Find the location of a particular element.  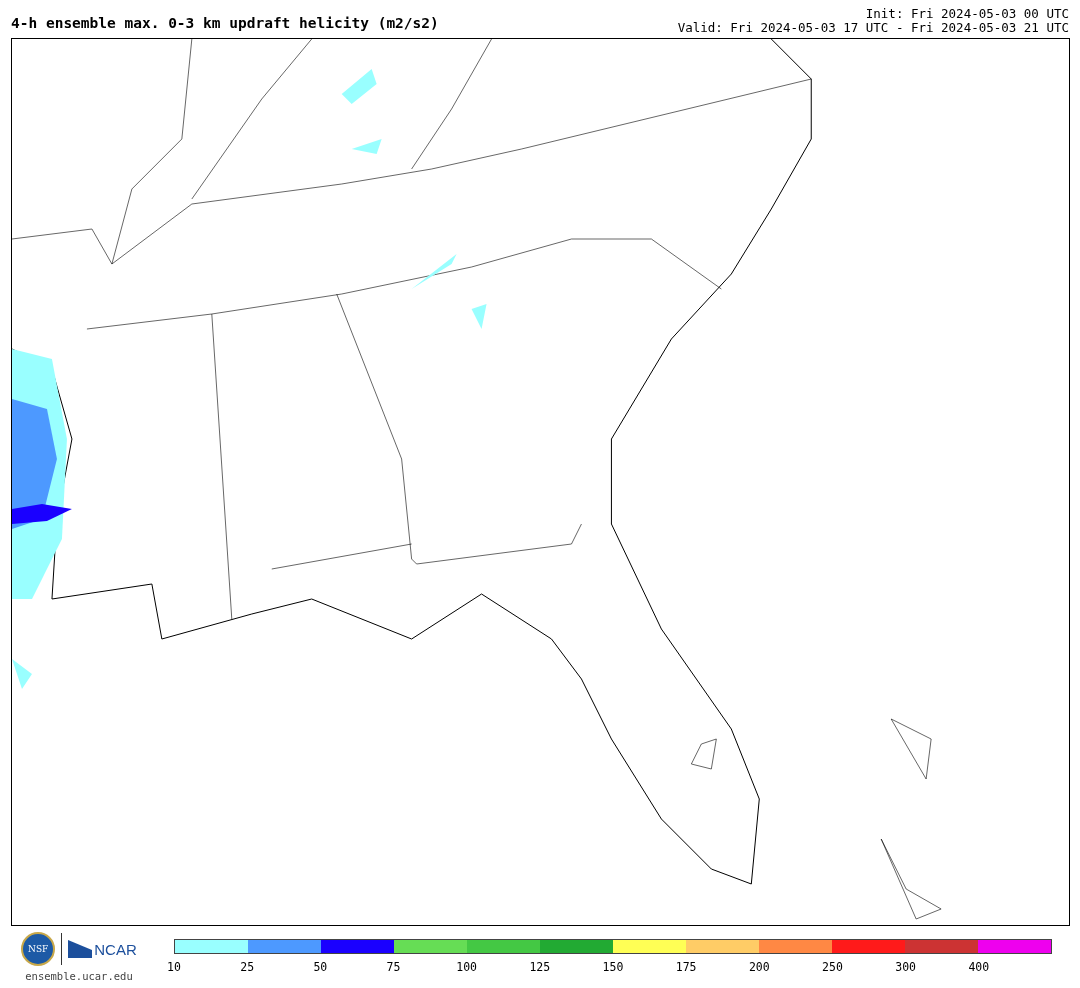

tick-label: 100 is located at coordinates (467, 967).